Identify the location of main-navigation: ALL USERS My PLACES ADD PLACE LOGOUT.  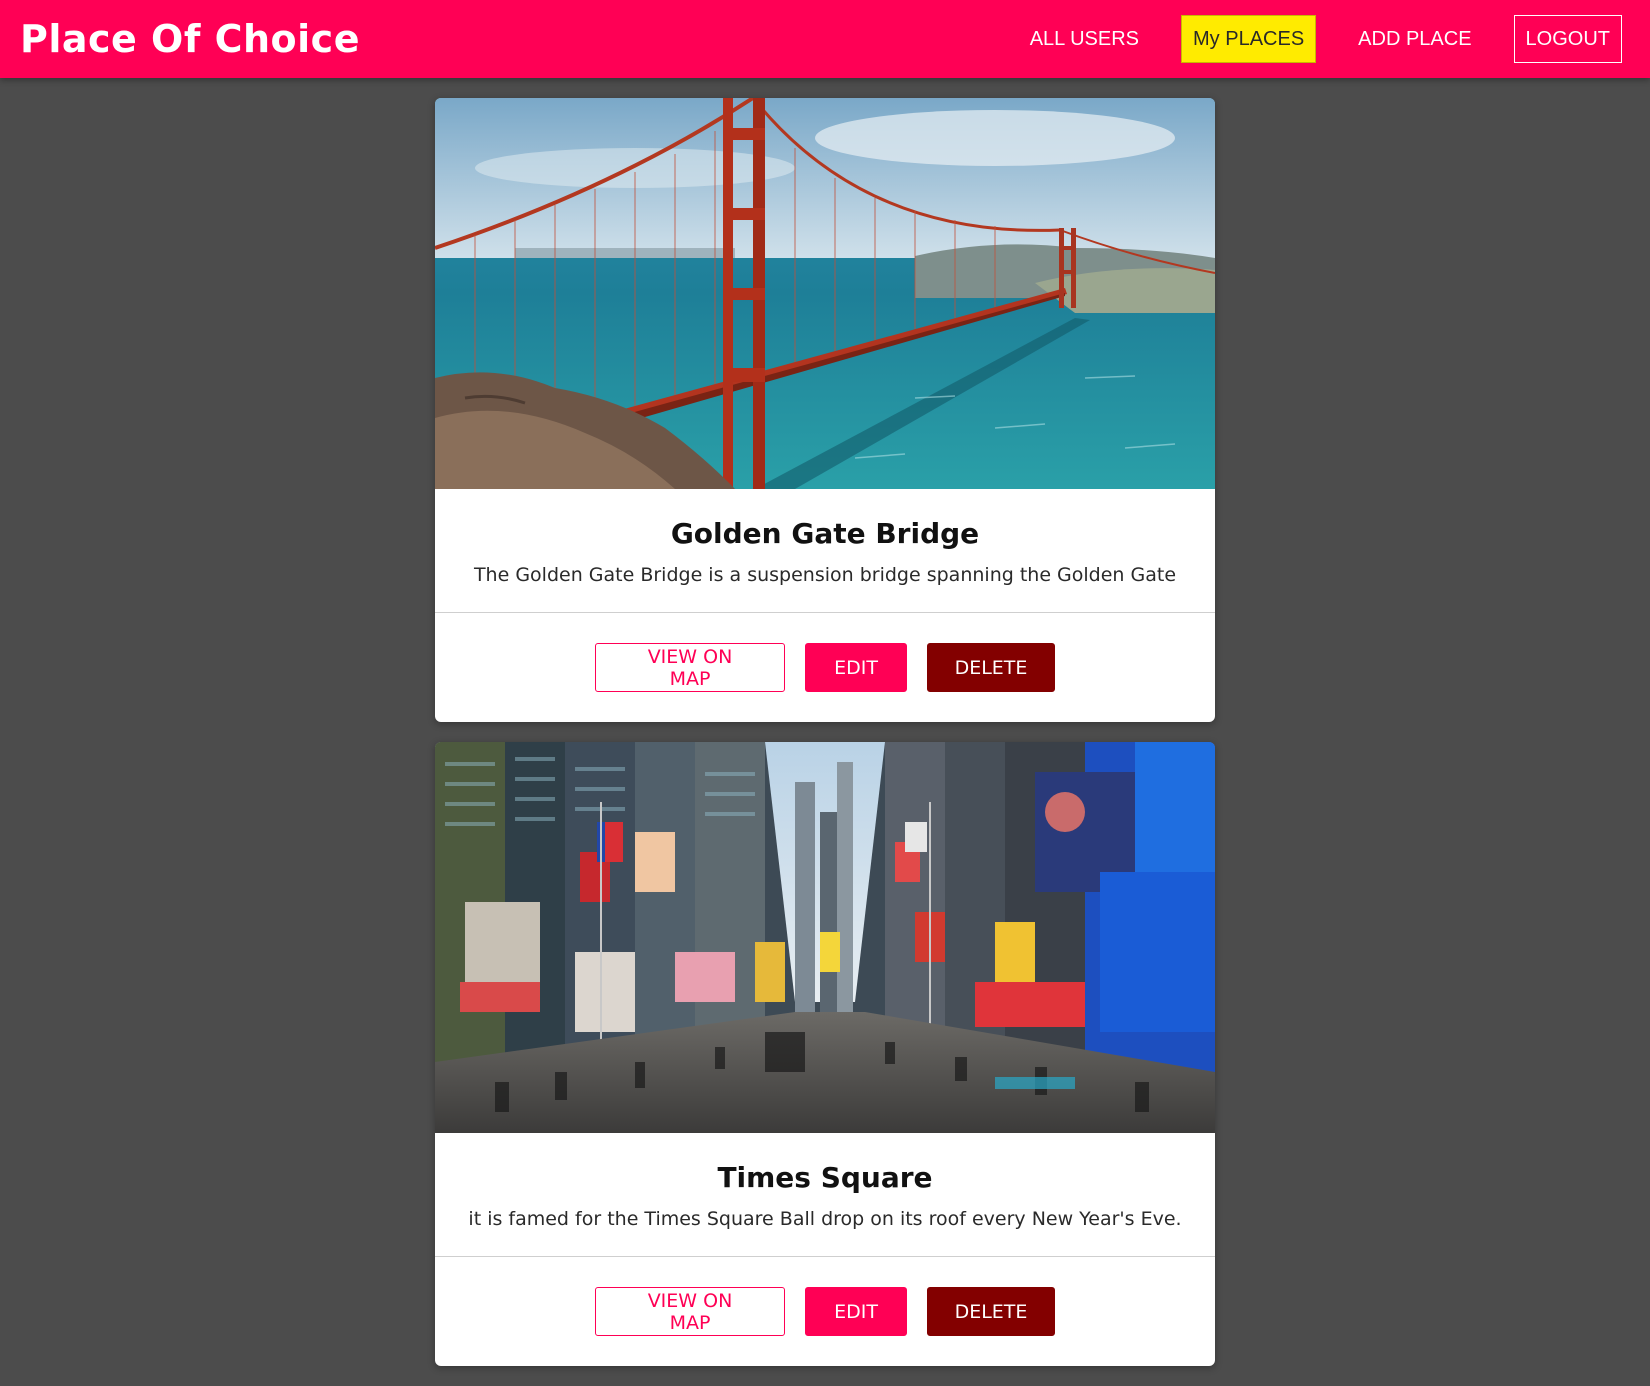
(1324, 39).